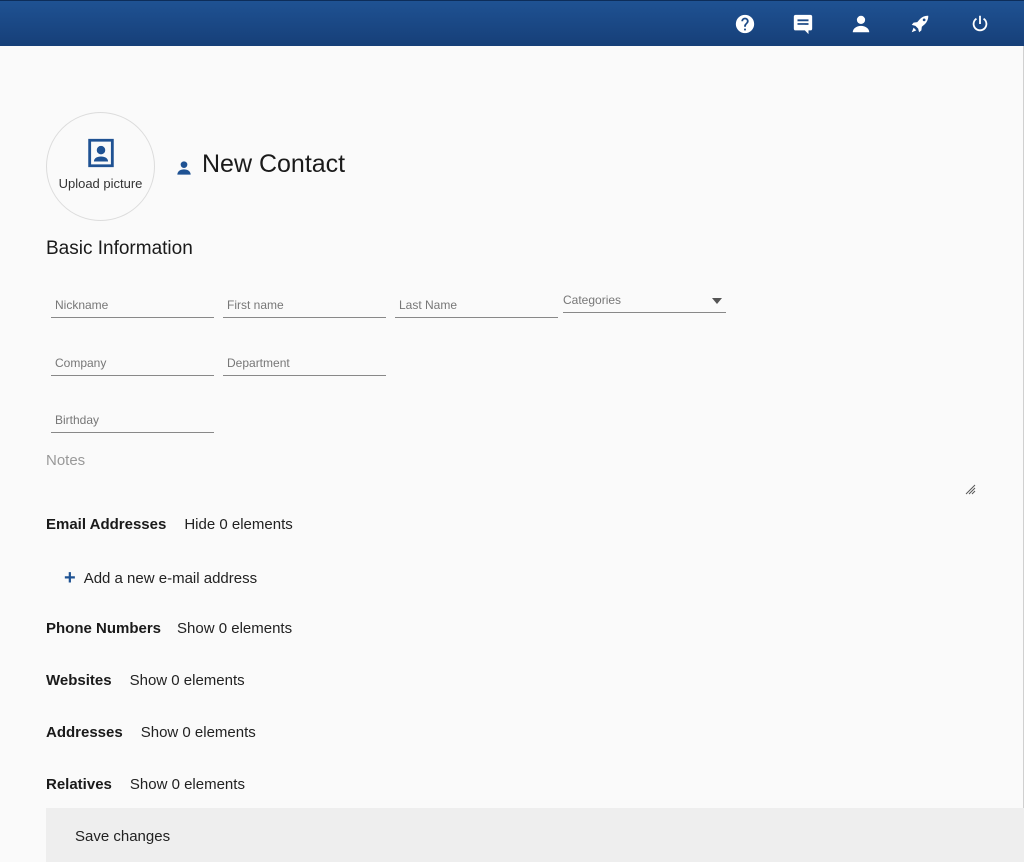 The width and height of the screenshot is (1024, 862). Describe the element at coordinates (592, 300) in the screenshot. I see `categories-label: Categories` at that location.